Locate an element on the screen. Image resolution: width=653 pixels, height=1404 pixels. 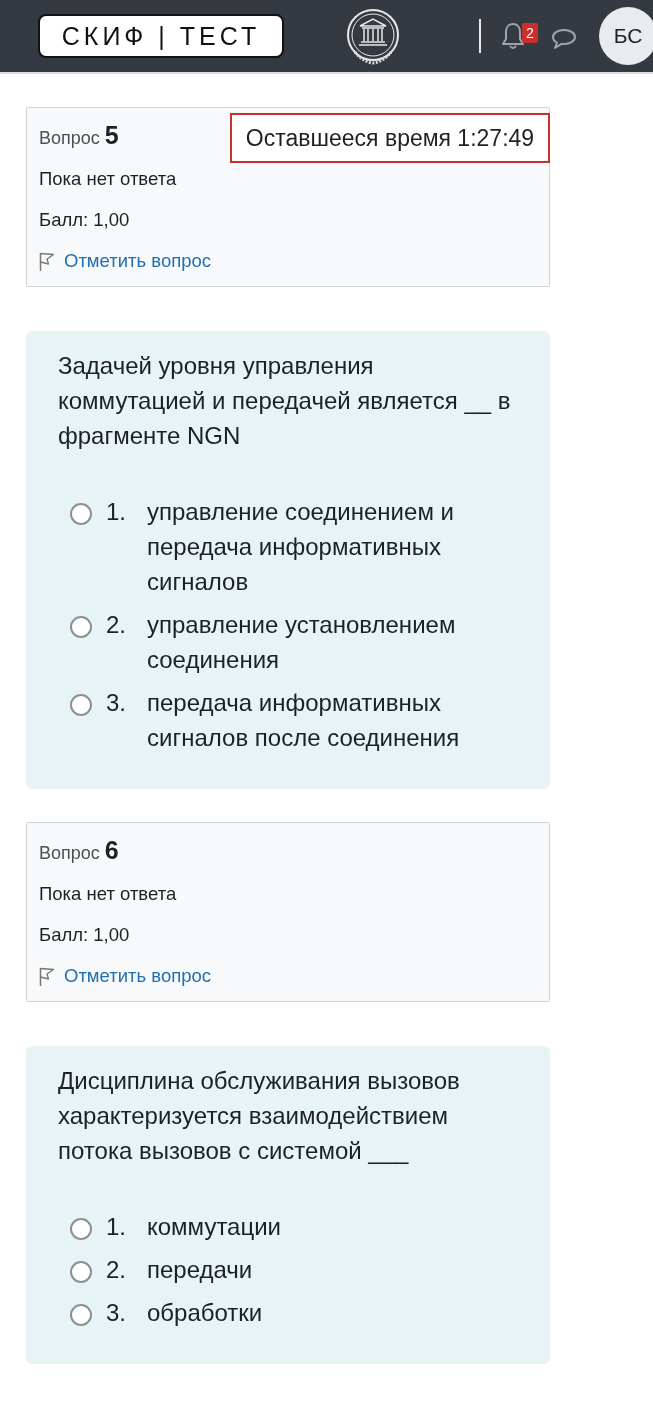
site-logo: СКИФ | ТЕСТ is located at coordinates (161, 36).